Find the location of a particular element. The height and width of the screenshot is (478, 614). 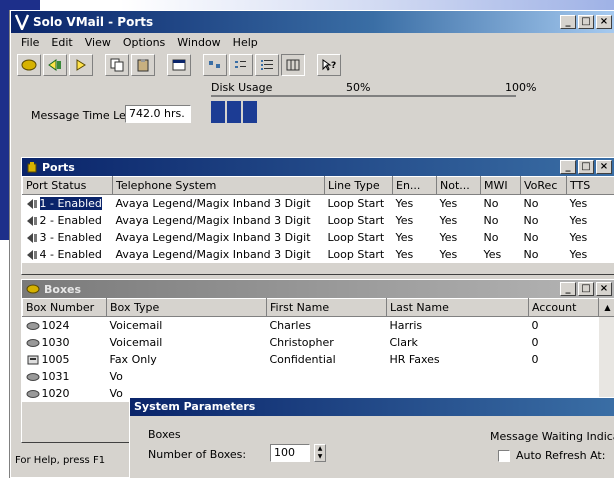

ports-minimize-button: _ is located at coordinates (568, 167).